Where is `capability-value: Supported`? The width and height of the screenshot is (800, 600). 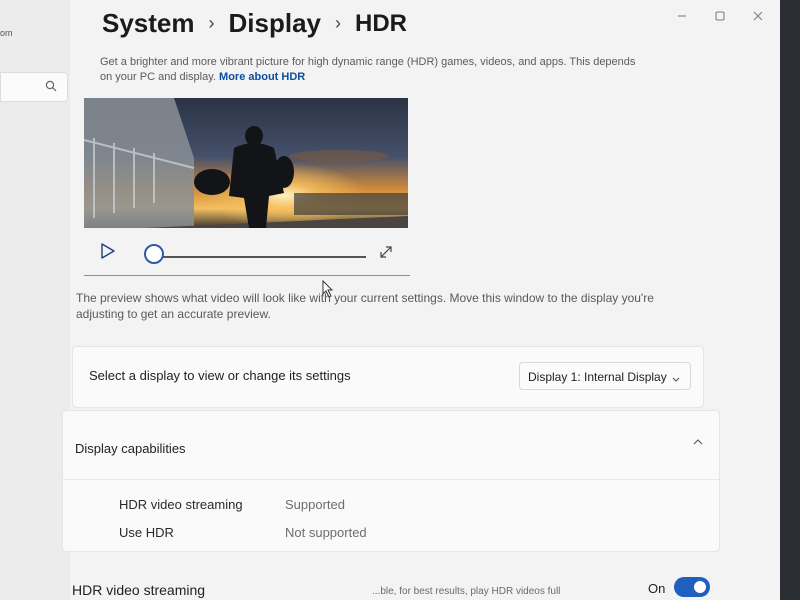
capability-value: Supported is located at coordinates (315, 504).